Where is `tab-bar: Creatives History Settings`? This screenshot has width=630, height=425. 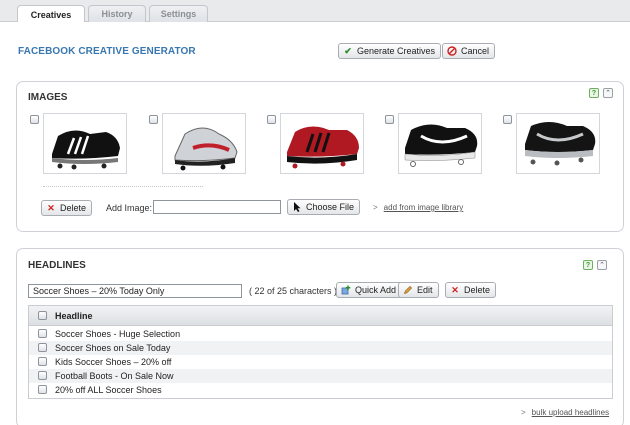
tab-bar: Creatives History Settings is located at coordinates (315, 11).